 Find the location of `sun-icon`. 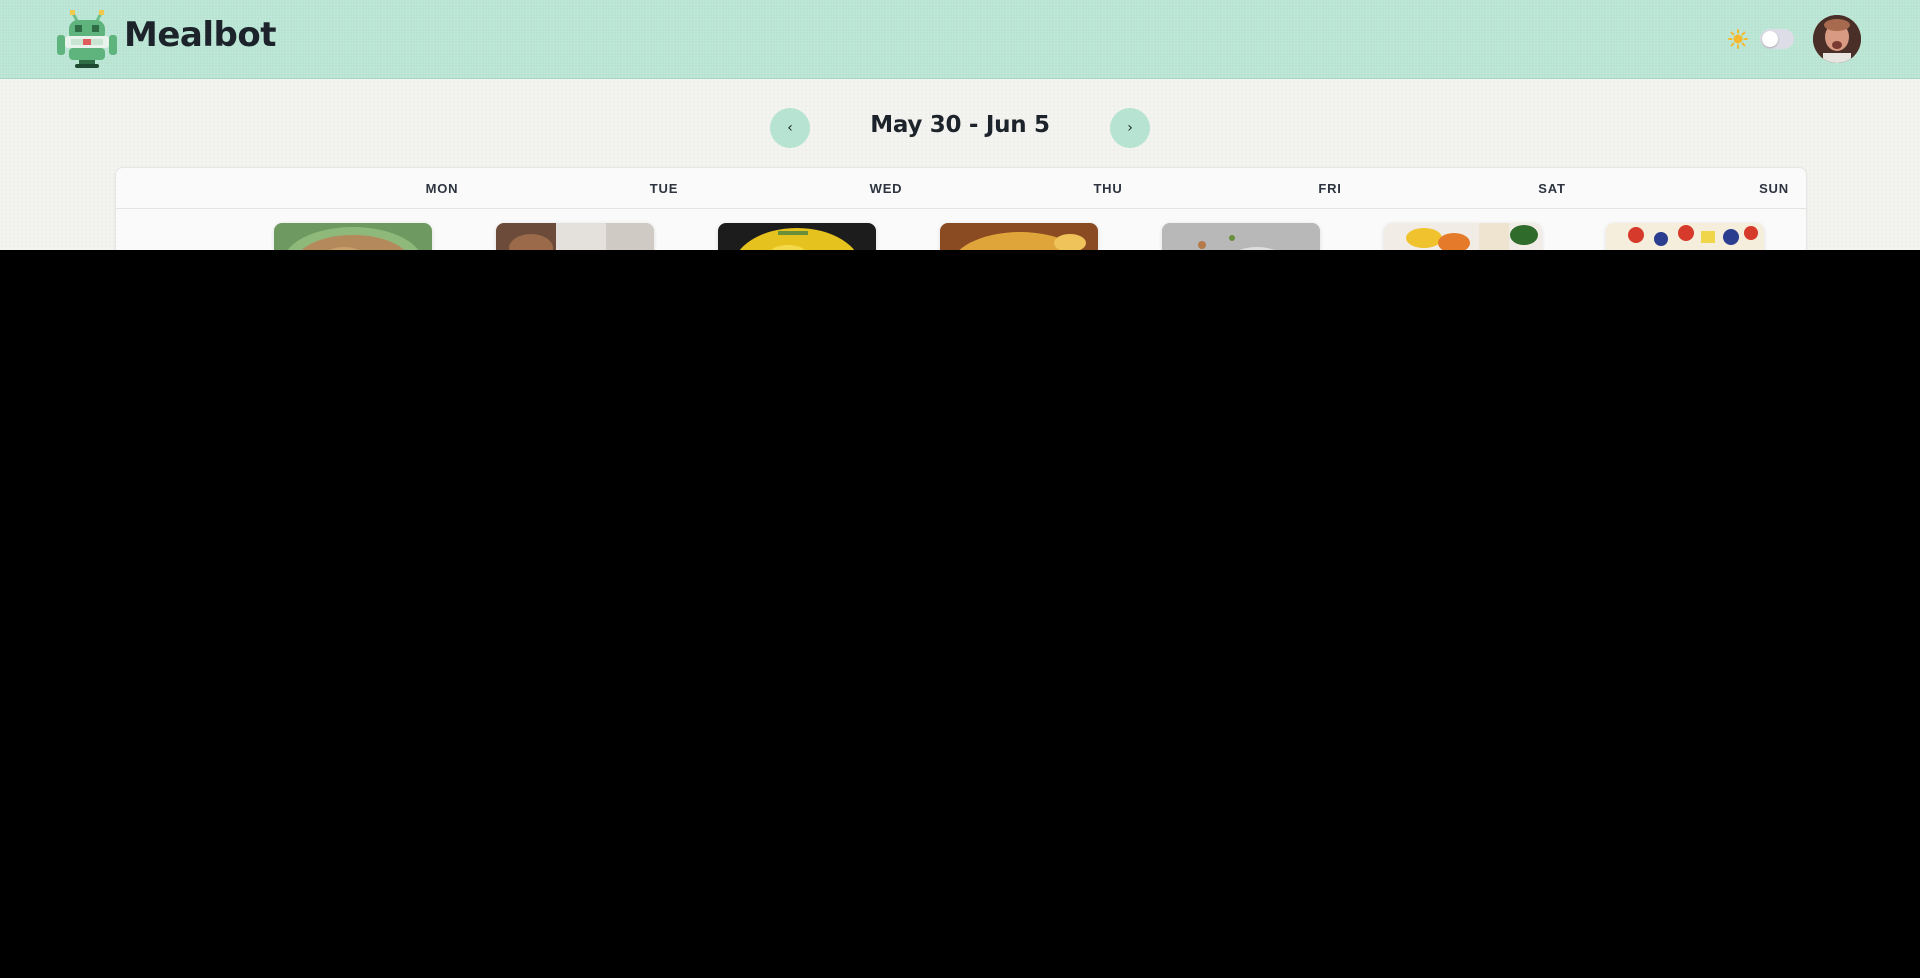

sun-icon is located at coordinates (1738, 39).